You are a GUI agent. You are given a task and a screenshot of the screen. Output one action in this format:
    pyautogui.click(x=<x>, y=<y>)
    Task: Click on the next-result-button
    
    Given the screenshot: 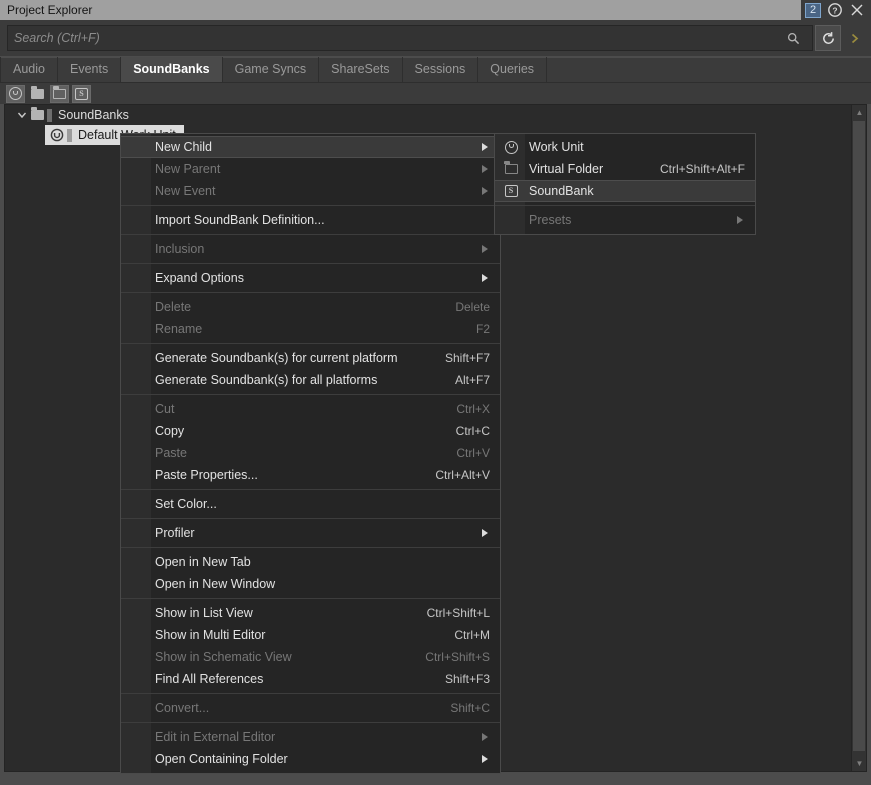 What is the action you would take?
    pyautogui.click(x=854, y=38)
    